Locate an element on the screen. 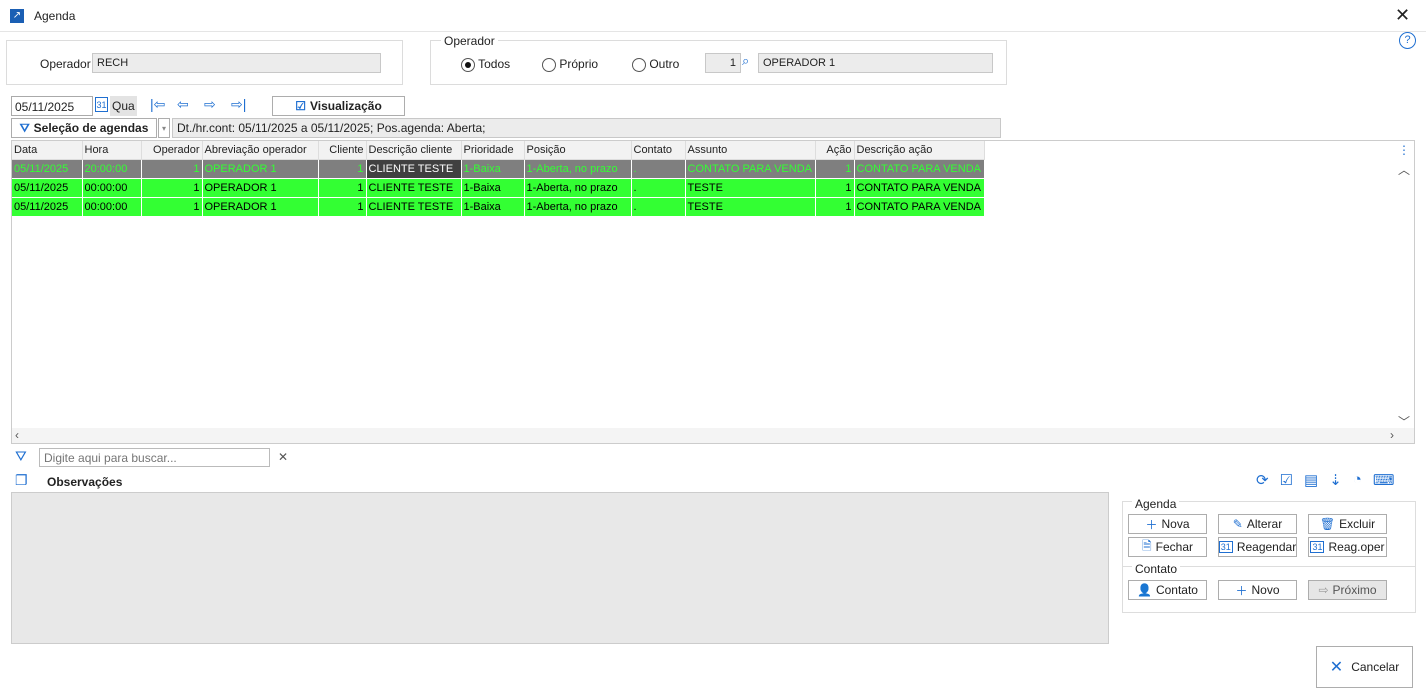 This screenshot has height=693, width=1426. column-header: Operador is located at coordinates (172, 150).